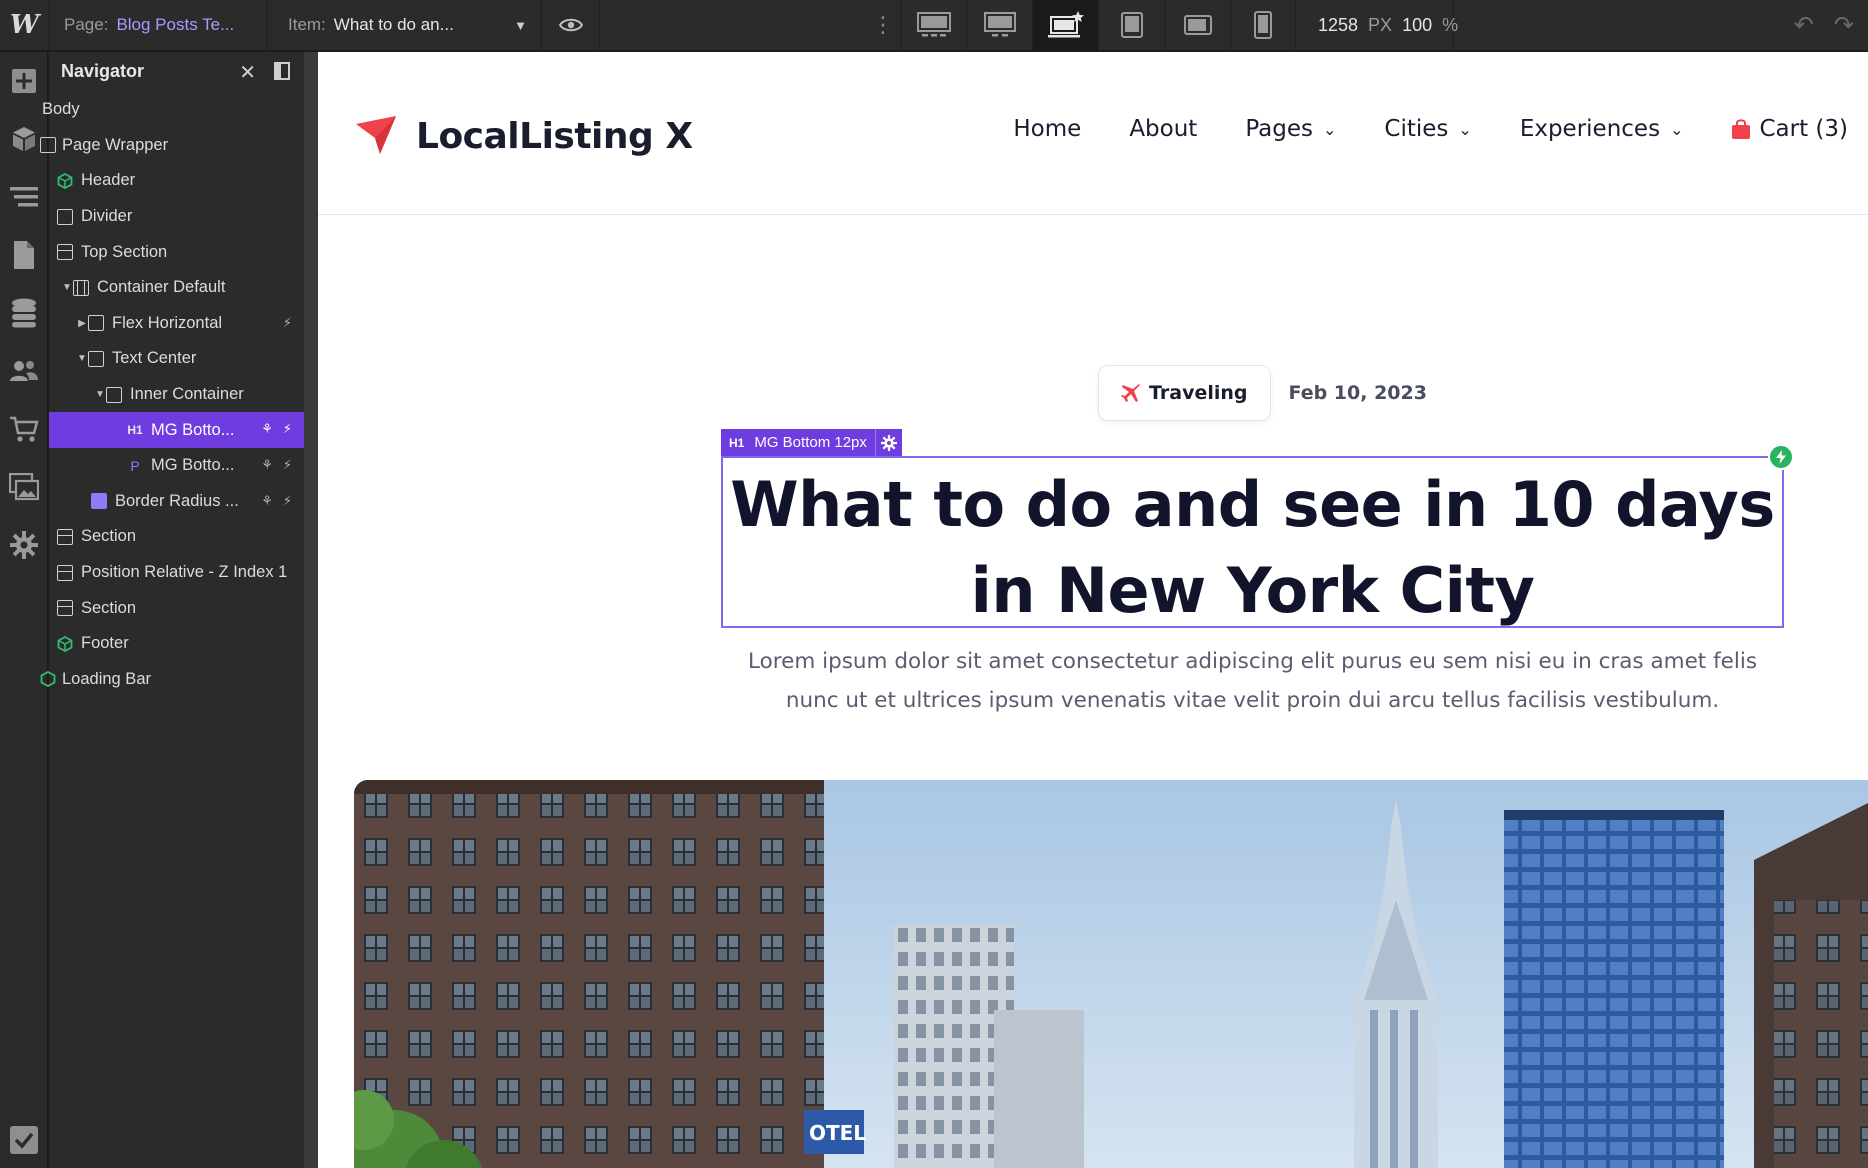 The width and height of the screenshot is (1868, 1168). Describe the element at coordinates (1824, 25) in the screenshot. I see `history-controls: ↶ ↷` at that location.